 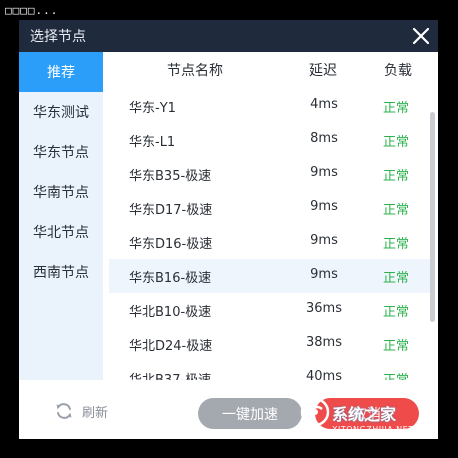 I want to click on sidebar-item-label: 推荐, so click(x=61, y=73).